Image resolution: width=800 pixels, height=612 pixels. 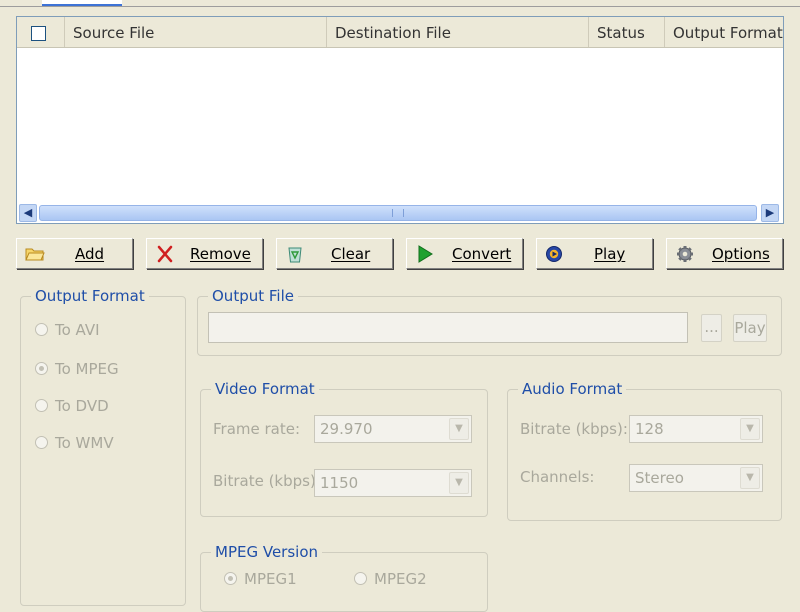 I want to click on top-divider, so click(x=400, y=6).